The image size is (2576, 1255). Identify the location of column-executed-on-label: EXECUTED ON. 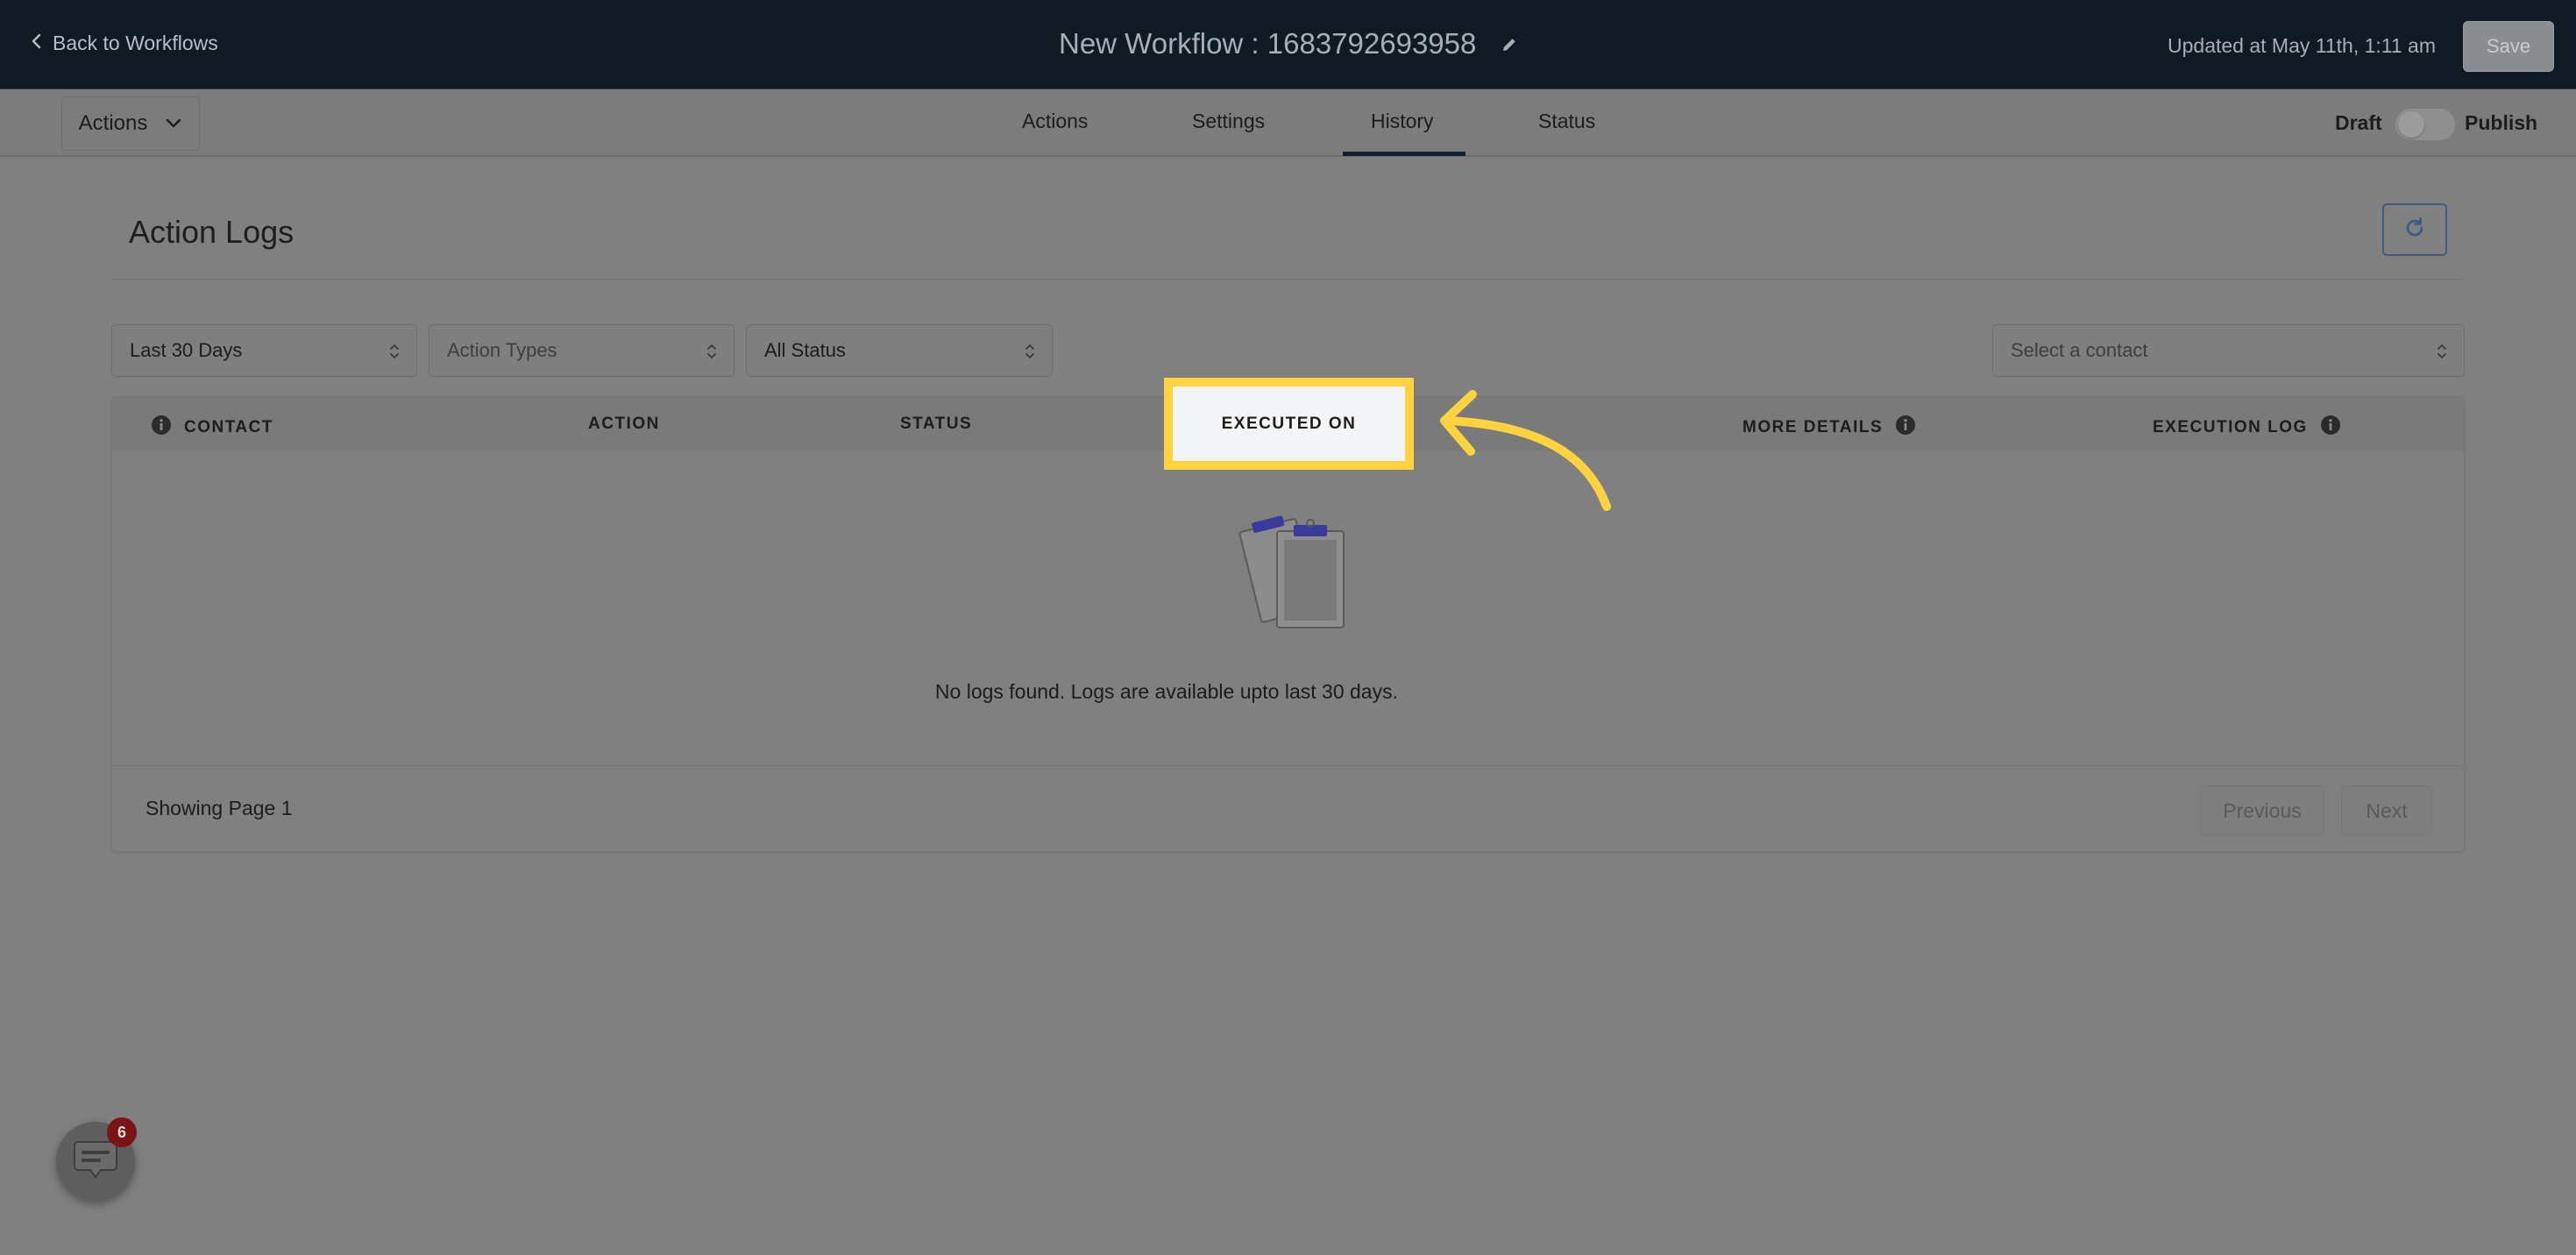
(1289, 423).